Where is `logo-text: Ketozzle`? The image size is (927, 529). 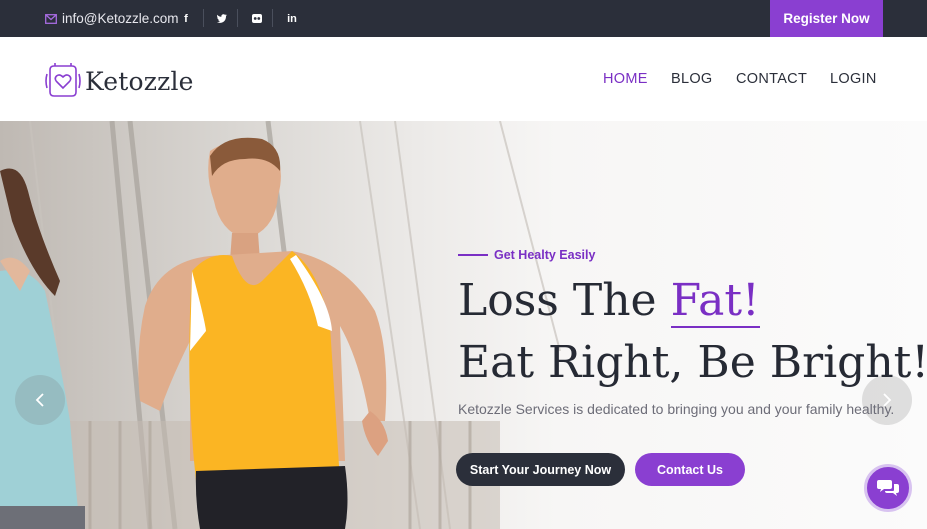
logo-text: Ketozzle is located at coordinates (139, 81).